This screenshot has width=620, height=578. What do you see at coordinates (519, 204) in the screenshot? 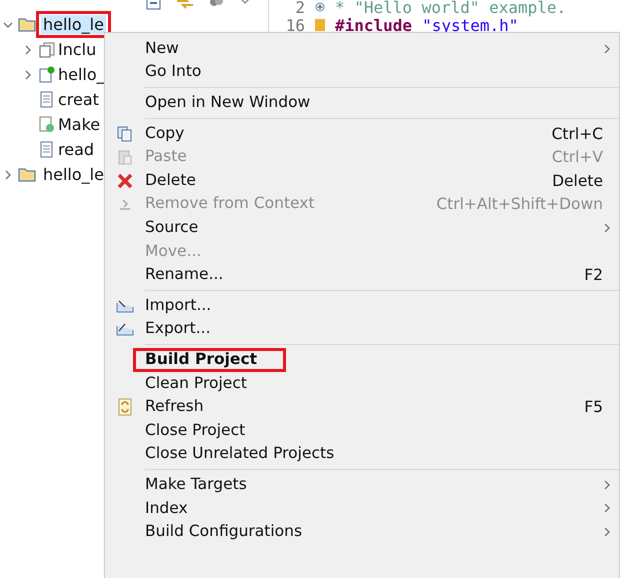
I see `shortcut-text: Ctrl+Alt+Shift+Down` at bounding box center [519, 204].